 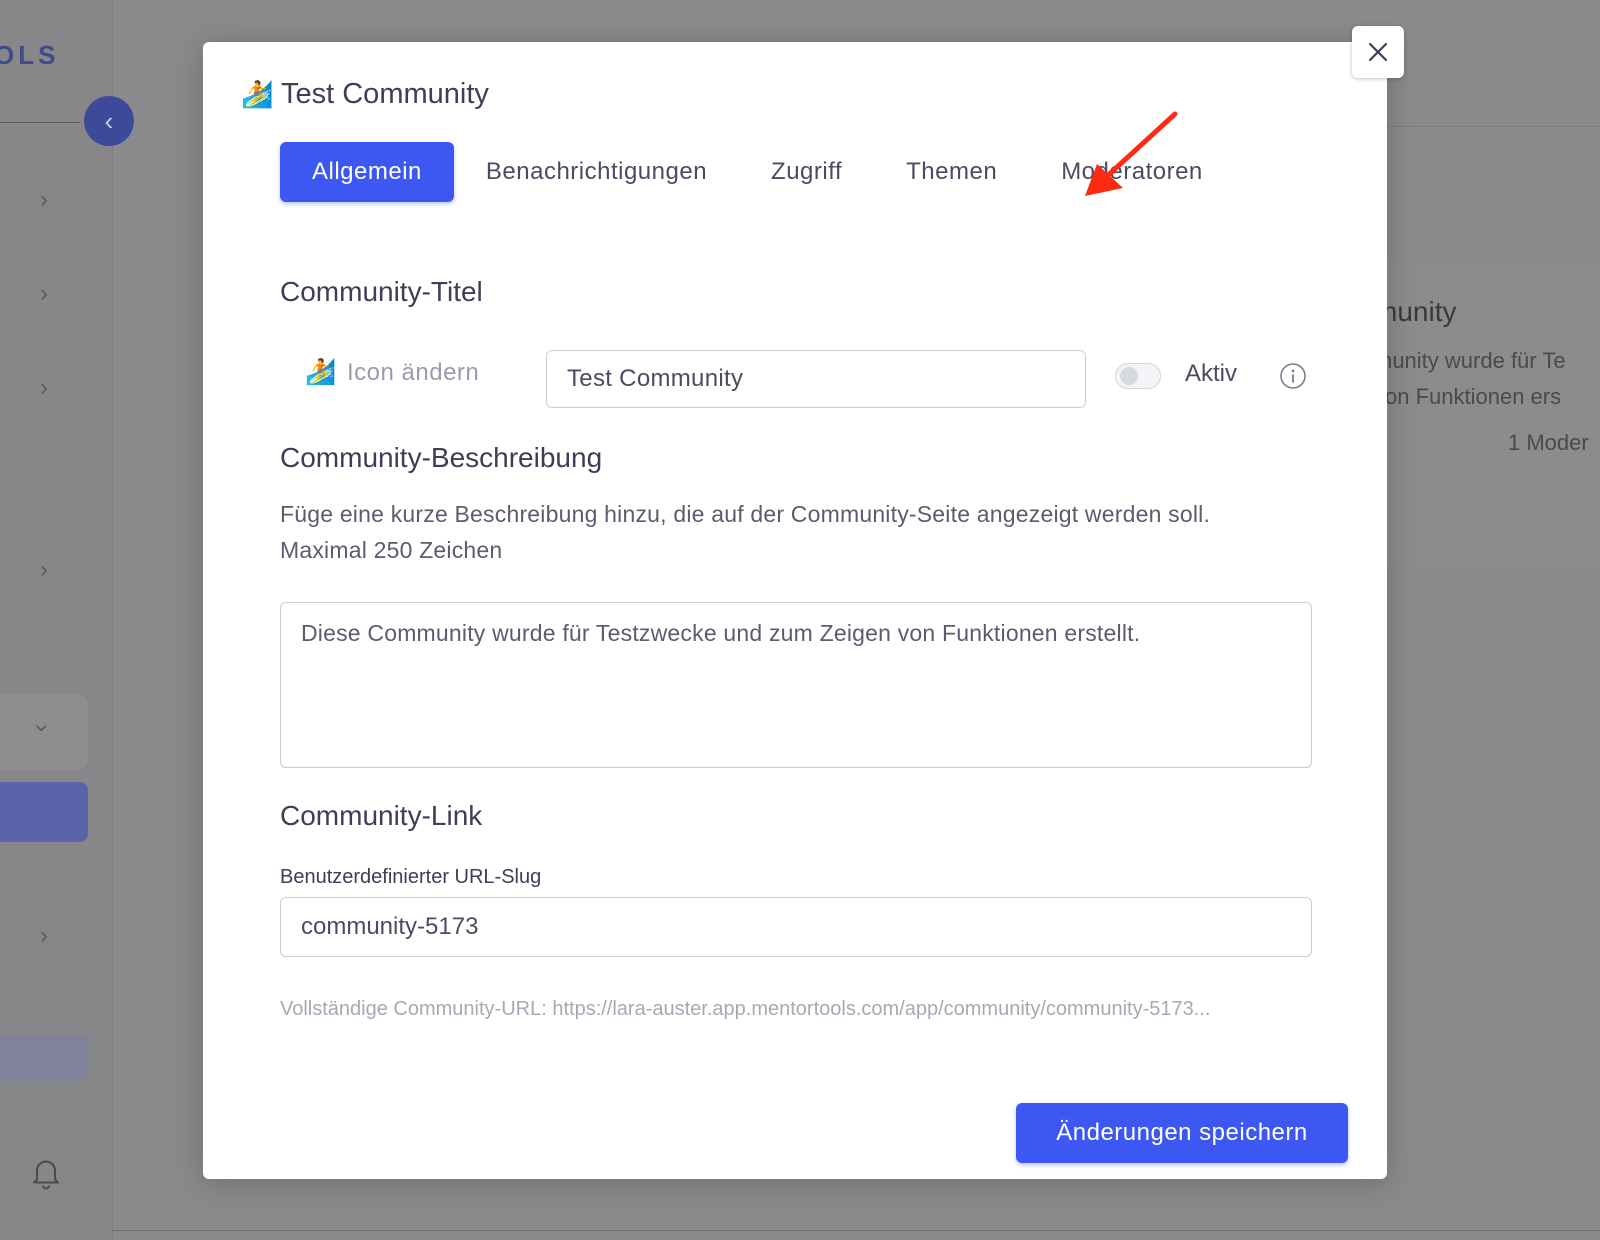 What do you see at coordinates (44, 1058) in the screenshot?
I see `background-sidebar-item` at bounding box center [44, 1058].